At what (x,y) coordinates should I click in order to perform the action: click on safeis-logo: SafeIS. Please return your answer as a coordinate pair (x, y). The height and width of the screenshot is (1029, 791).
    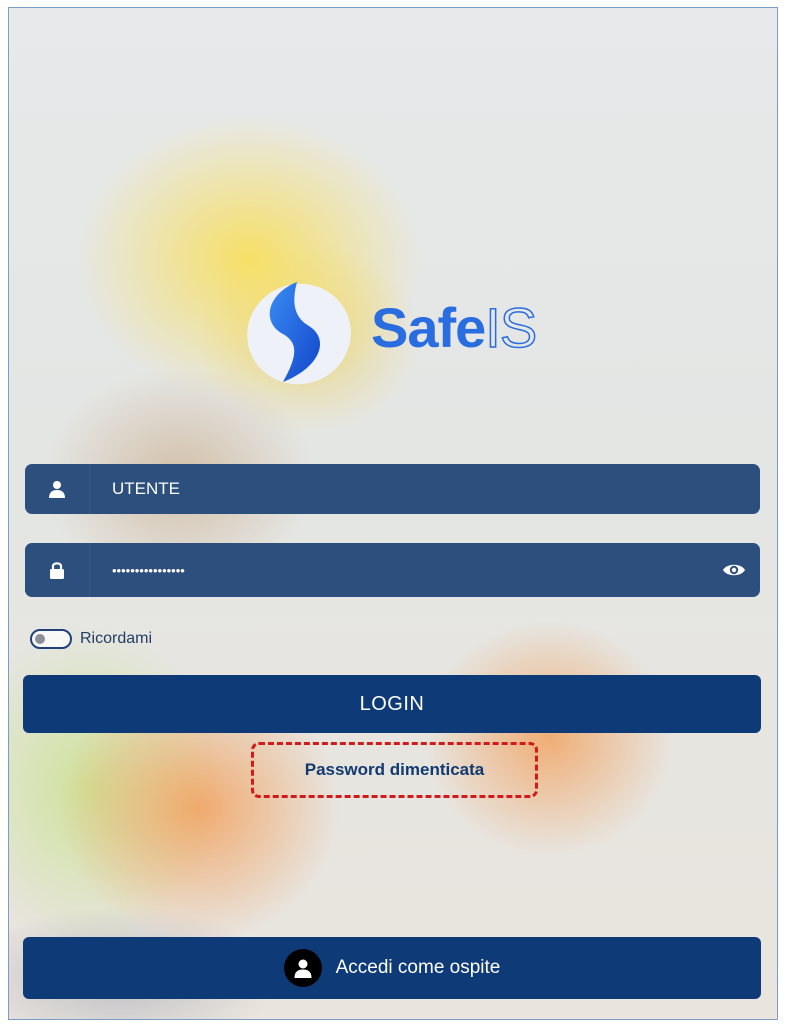
    Looking at the image, I should click on (399, 330).